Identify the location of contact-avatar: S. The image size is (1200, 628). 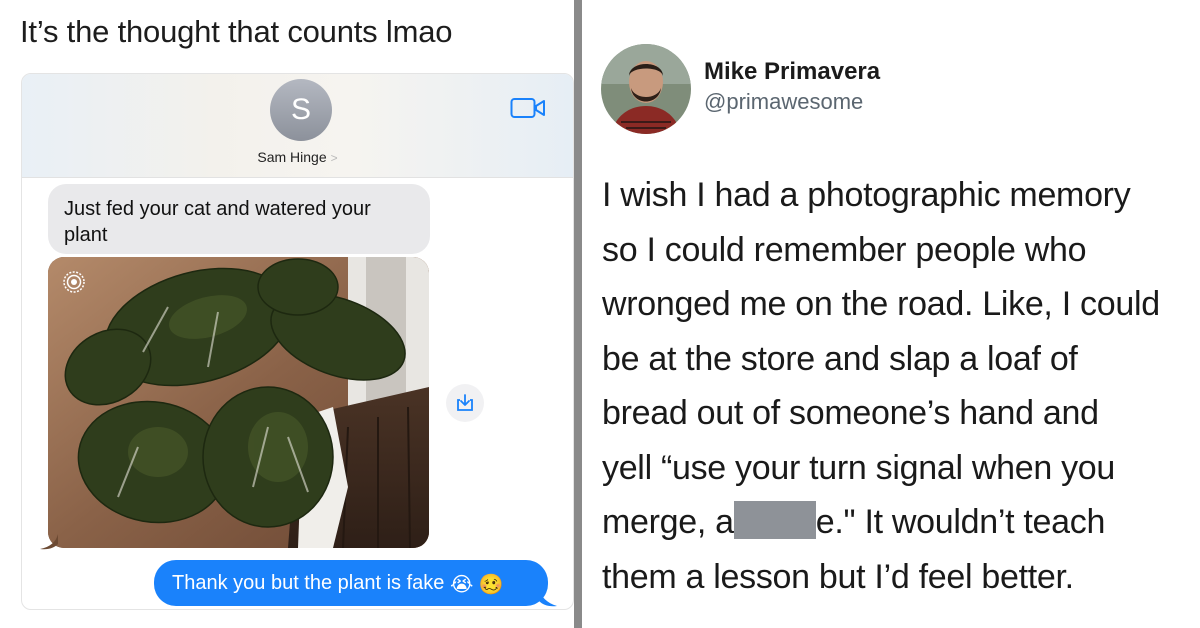
(301, 110).